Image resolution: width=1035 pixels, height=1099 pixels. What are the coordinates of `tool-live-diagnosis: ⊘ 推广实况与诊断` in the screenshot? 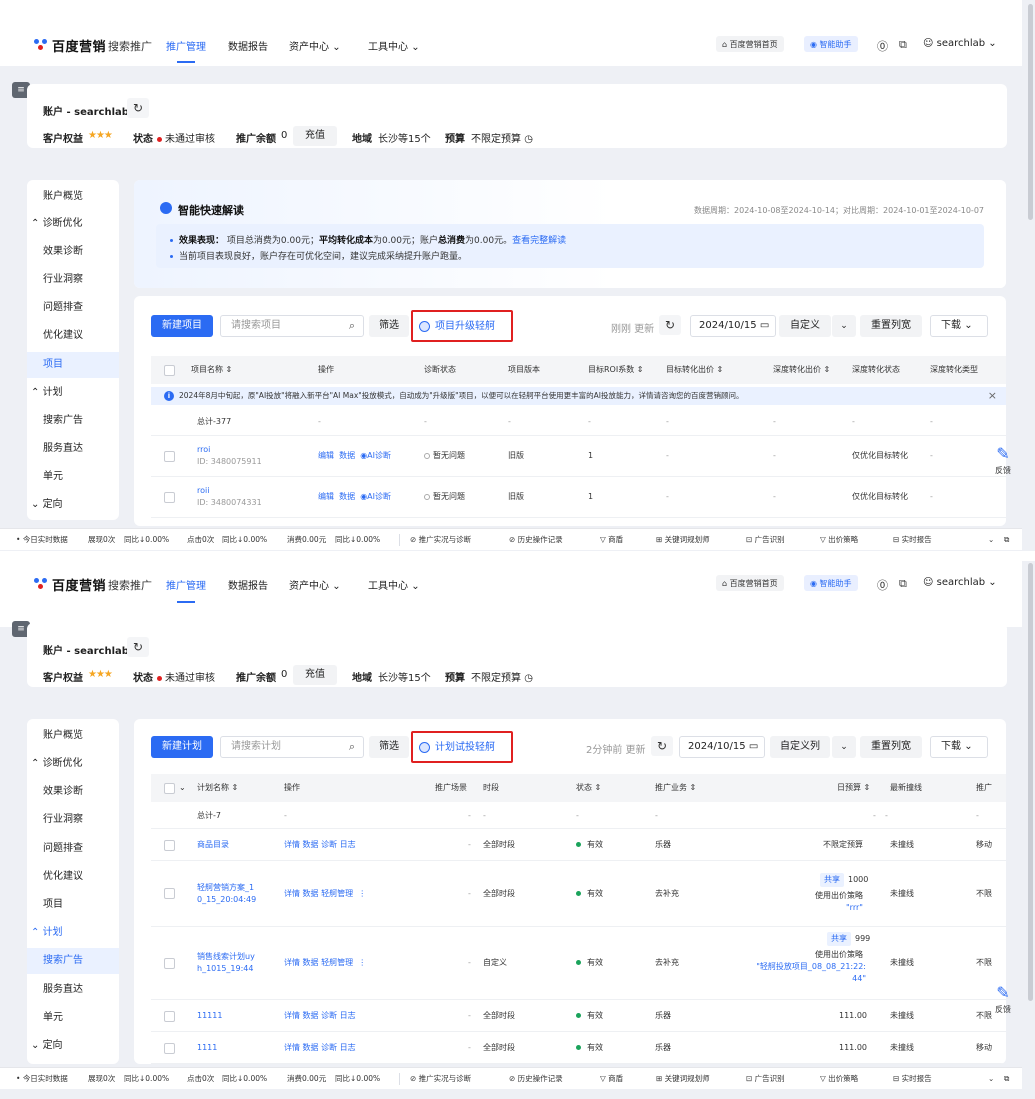 It's located at (440, 1079).